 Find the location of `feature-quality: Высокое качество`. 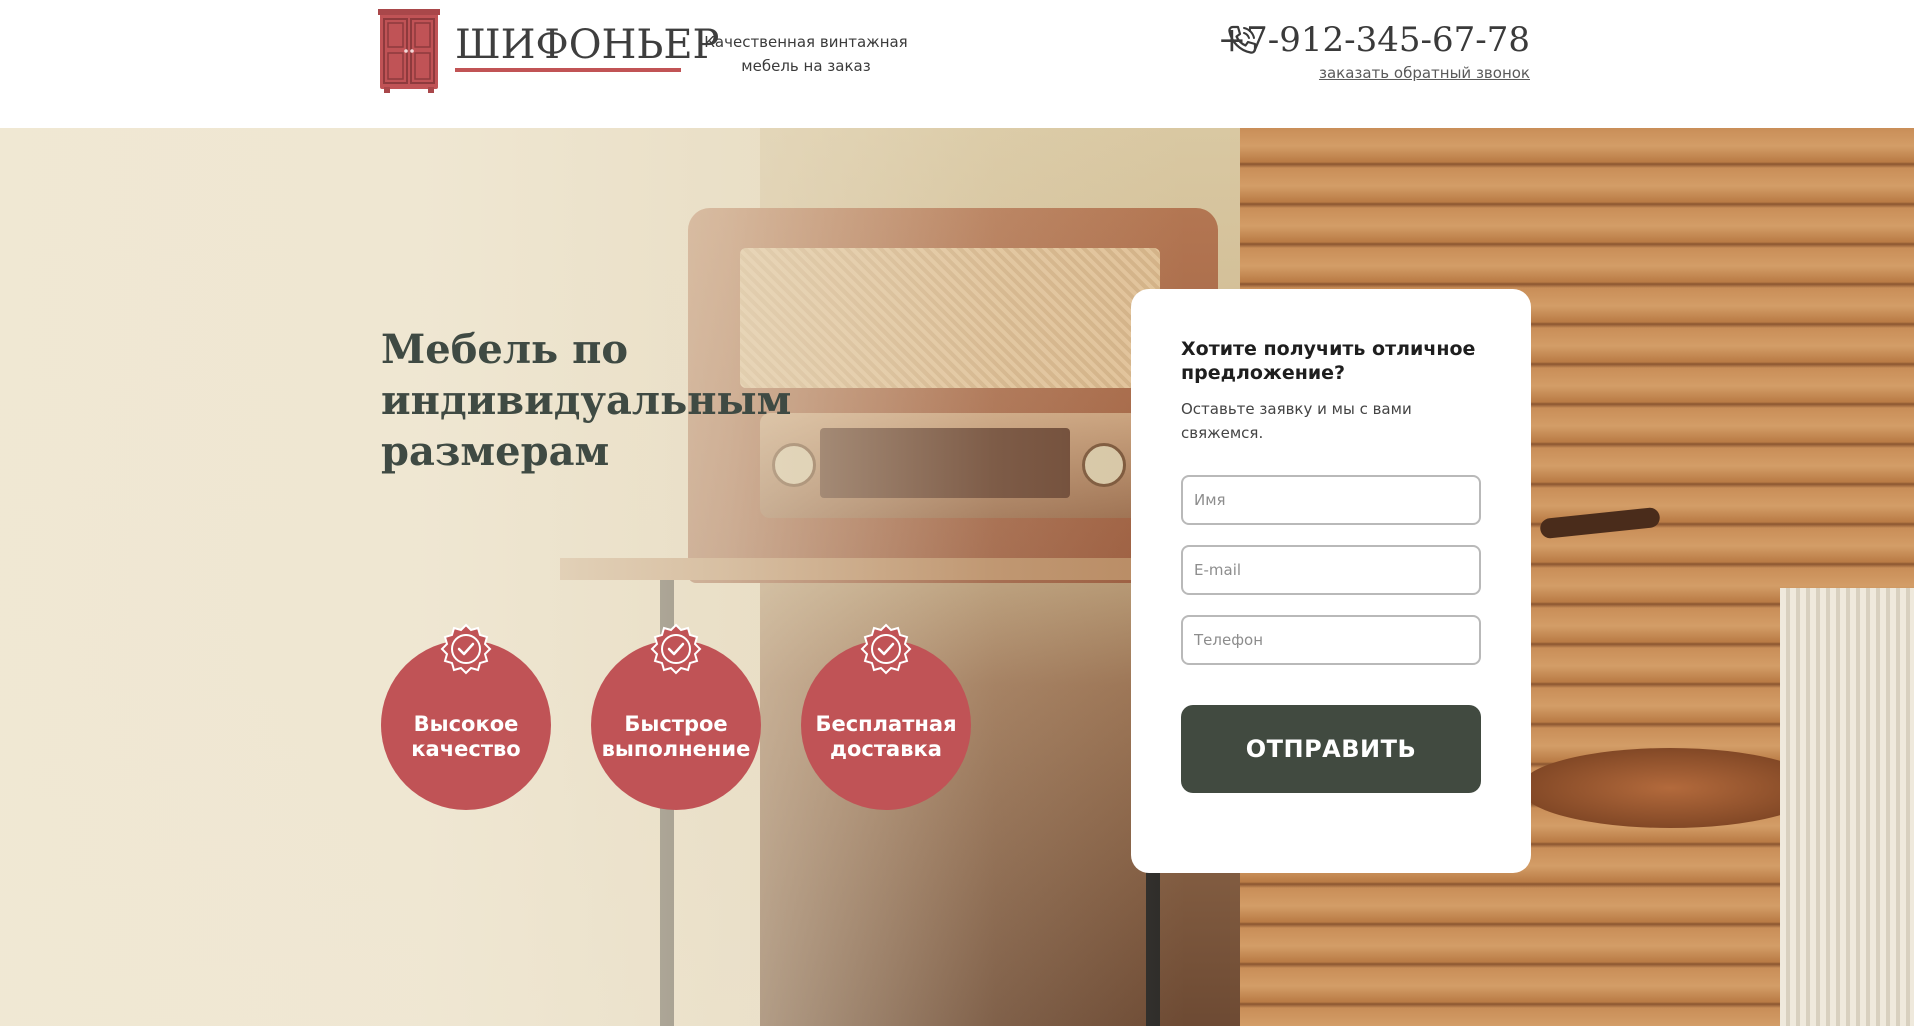

feature-quality: Высокое качество is located at coordinates (466, 716).